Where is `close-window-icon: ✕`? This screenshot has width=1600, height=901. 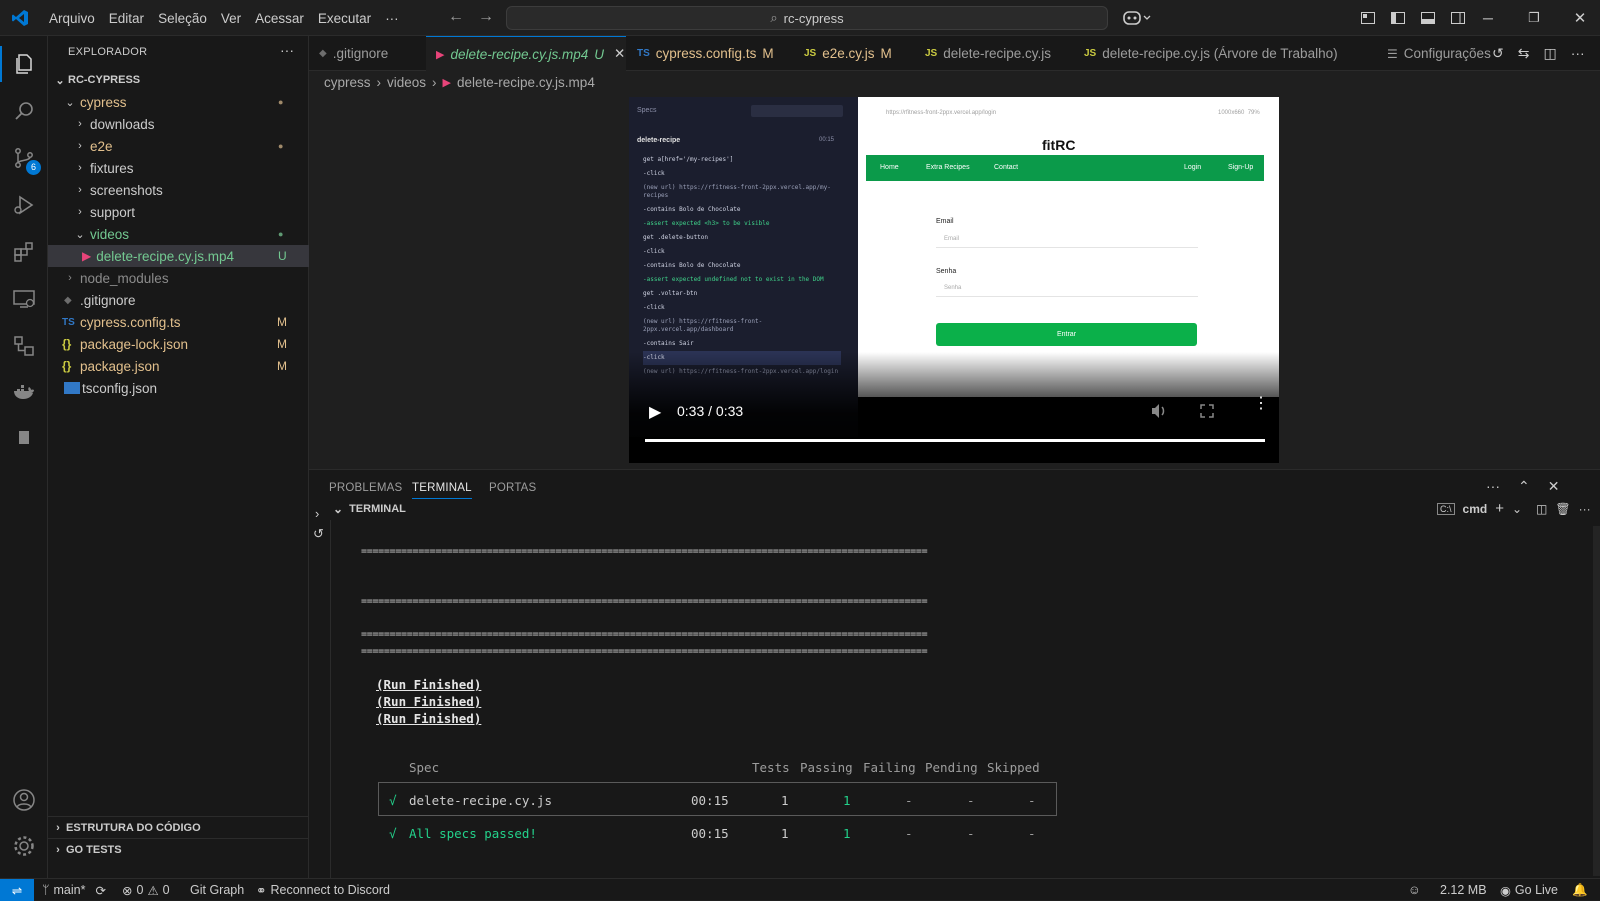
close-window-icon: ✕ is located at coordinates (1578, 18).